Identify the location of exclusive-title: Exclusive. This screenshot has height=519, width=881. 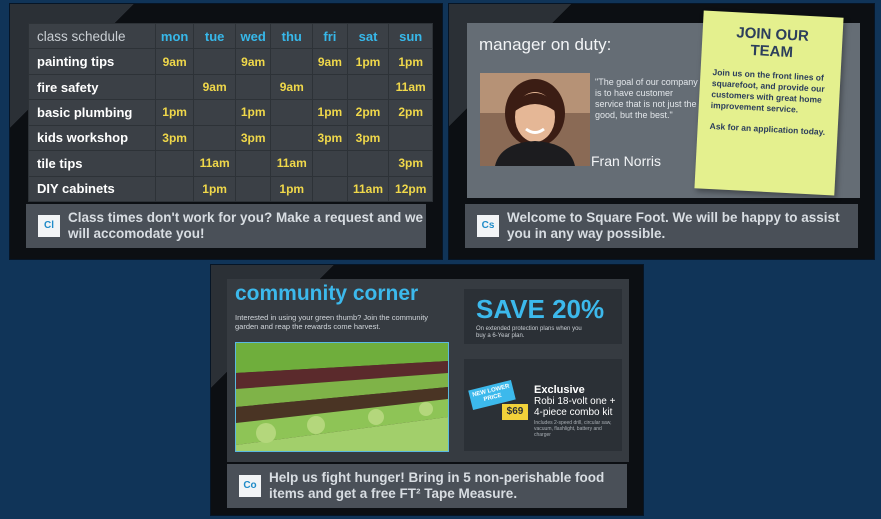
(559, 390).